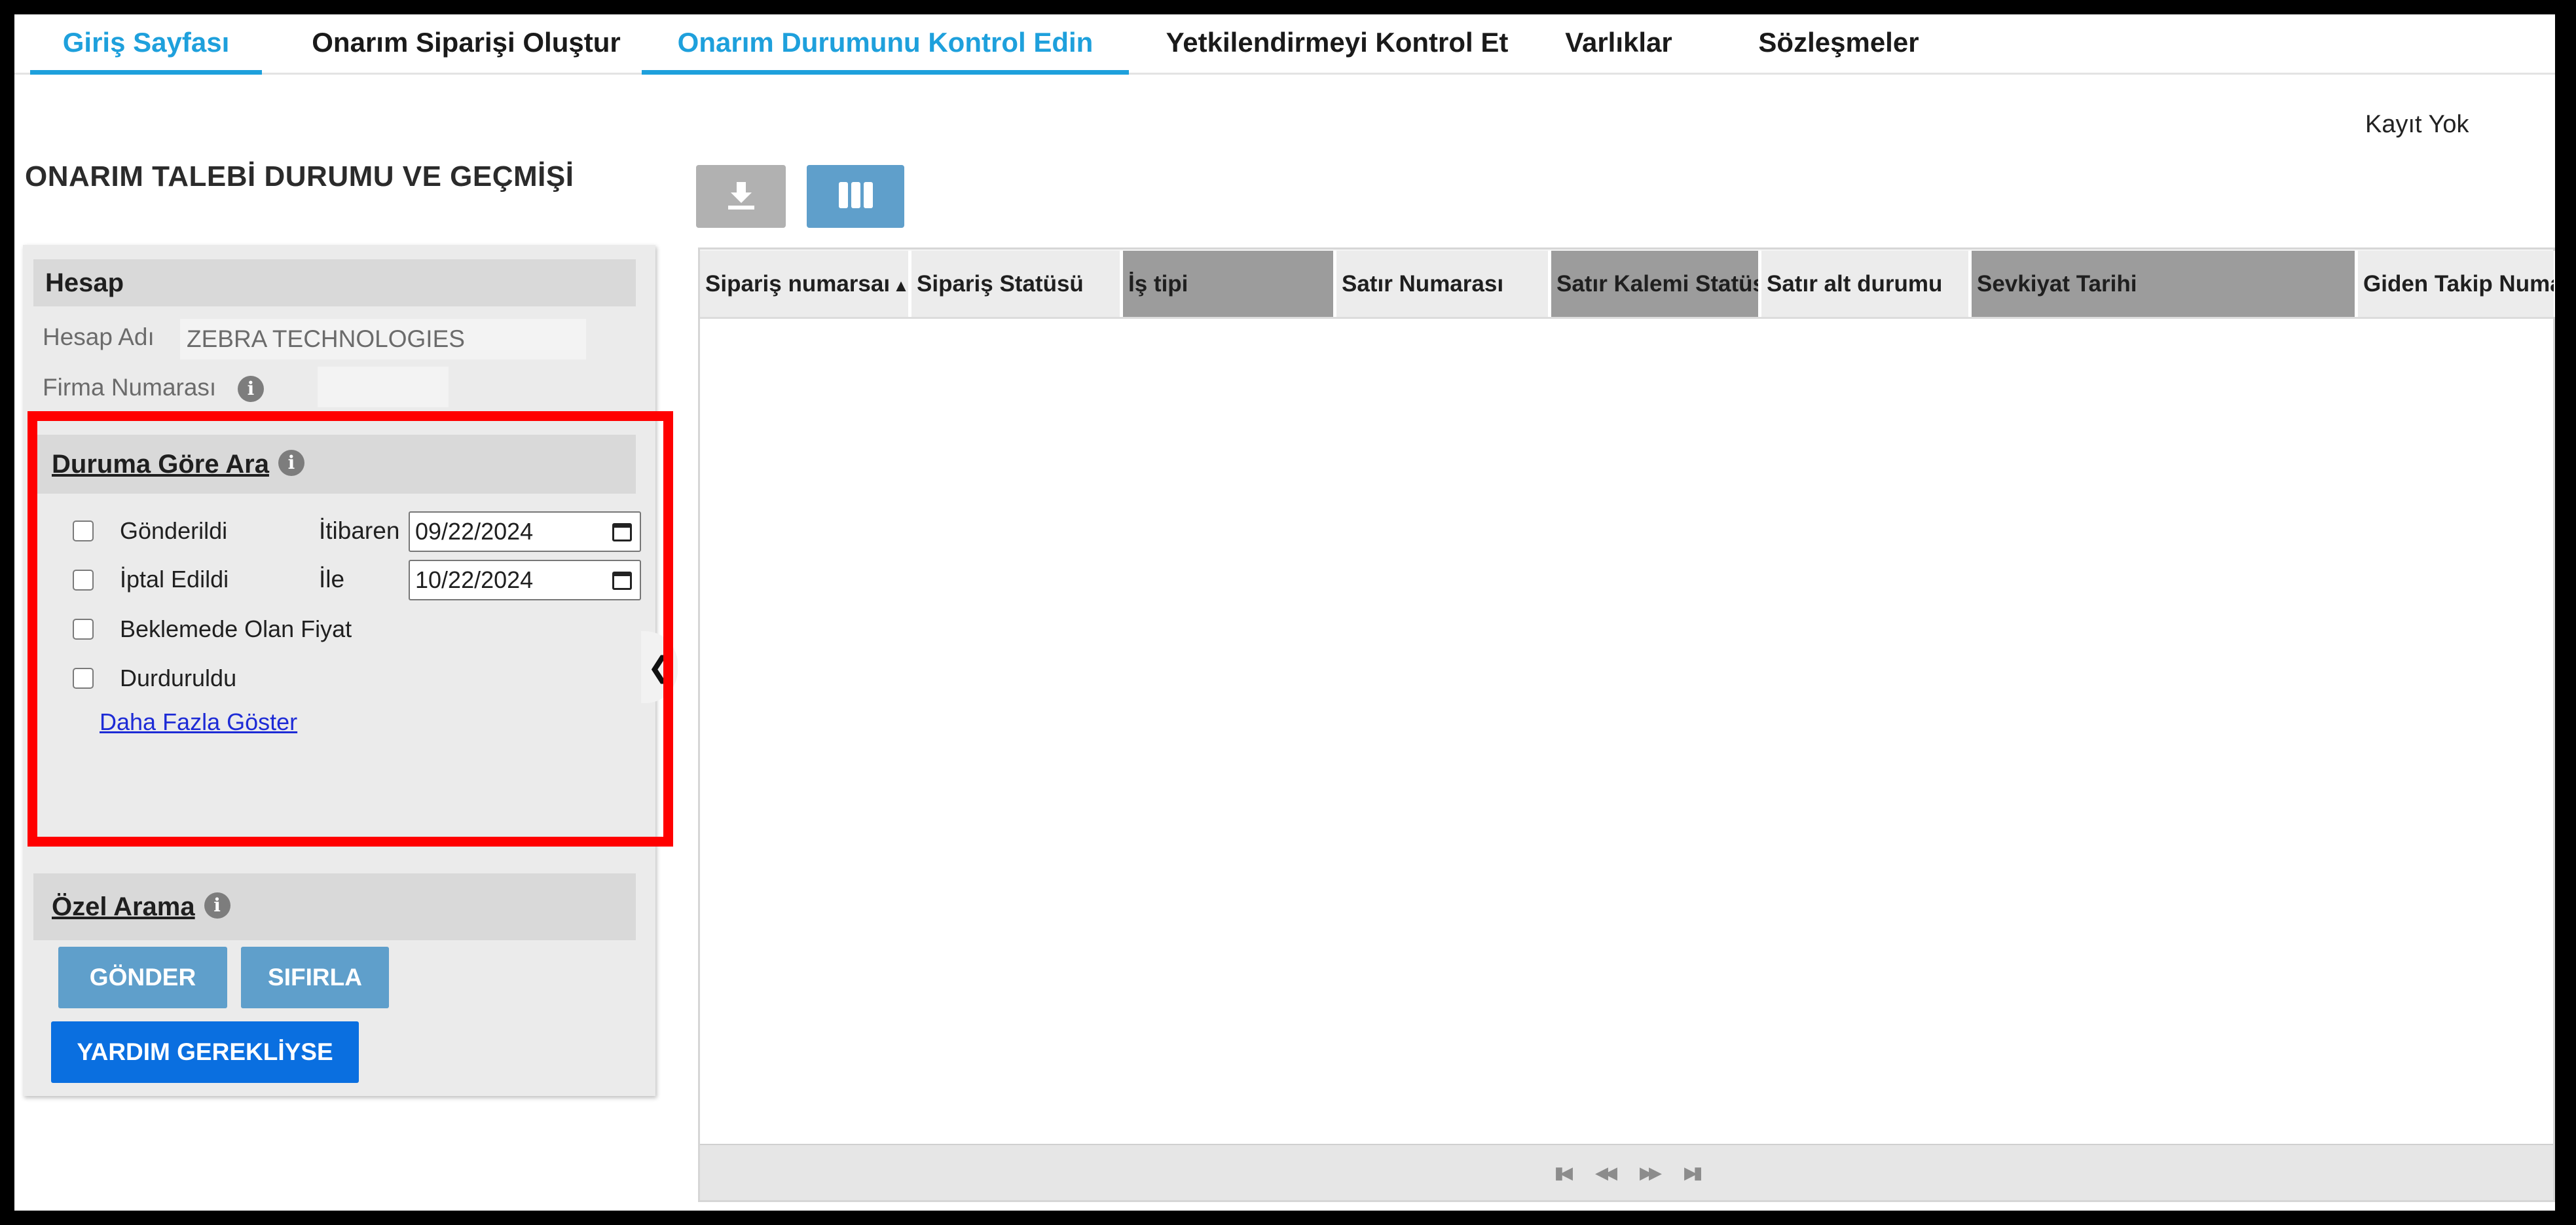 The image size is (2576, 1225). Describe the element at coordinates (901, 285) in the screenshot. I see `sort-ascending-icon: ▲` at that location.